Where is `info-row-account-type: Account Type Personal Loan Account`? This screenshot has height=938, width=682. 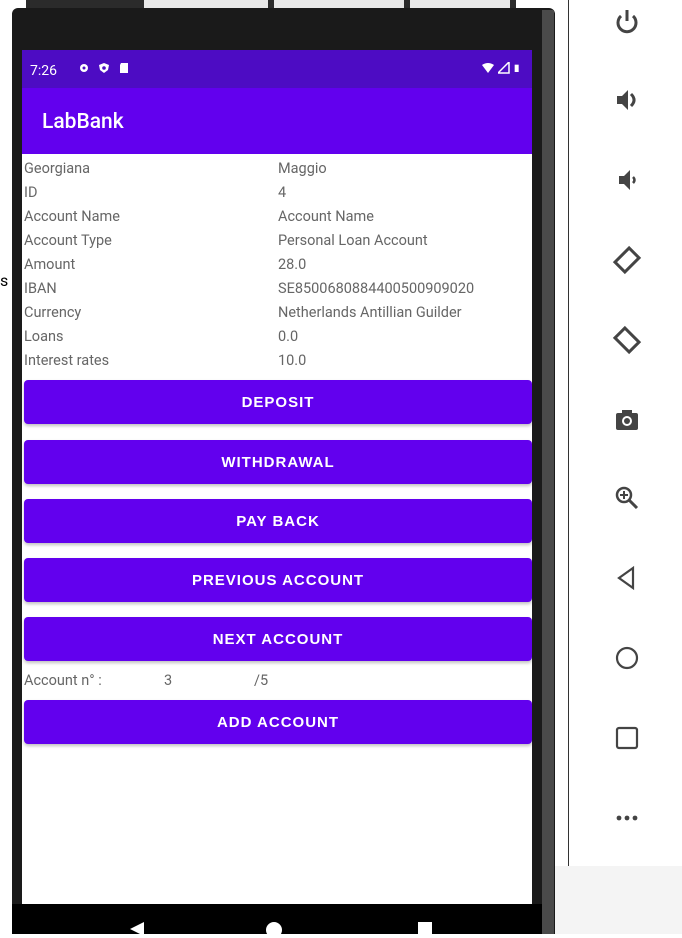 info-row-account-type: Account Type Personal Loan Account is located at coordinates (278, 244).